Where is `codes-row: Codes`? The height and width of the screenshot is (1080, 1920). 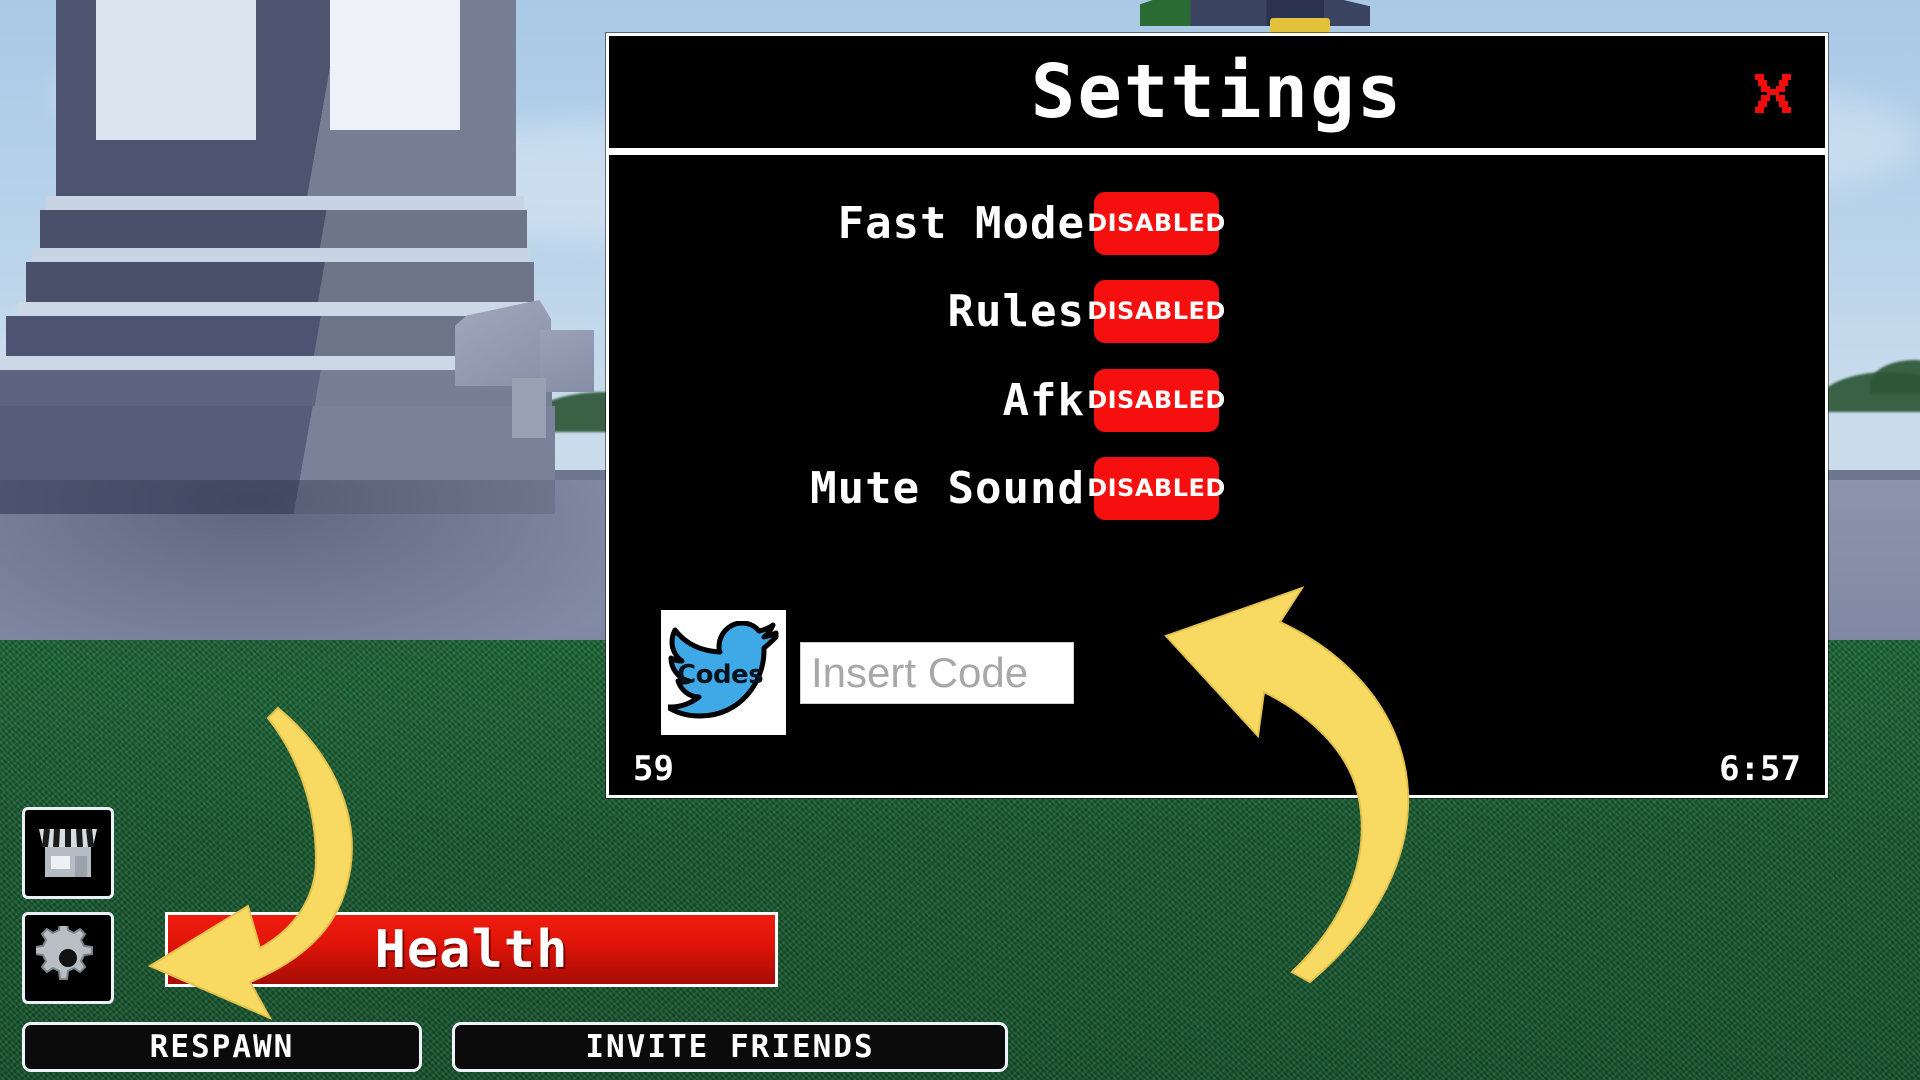 codes-row: Codes is located at coordinates (867, 672).